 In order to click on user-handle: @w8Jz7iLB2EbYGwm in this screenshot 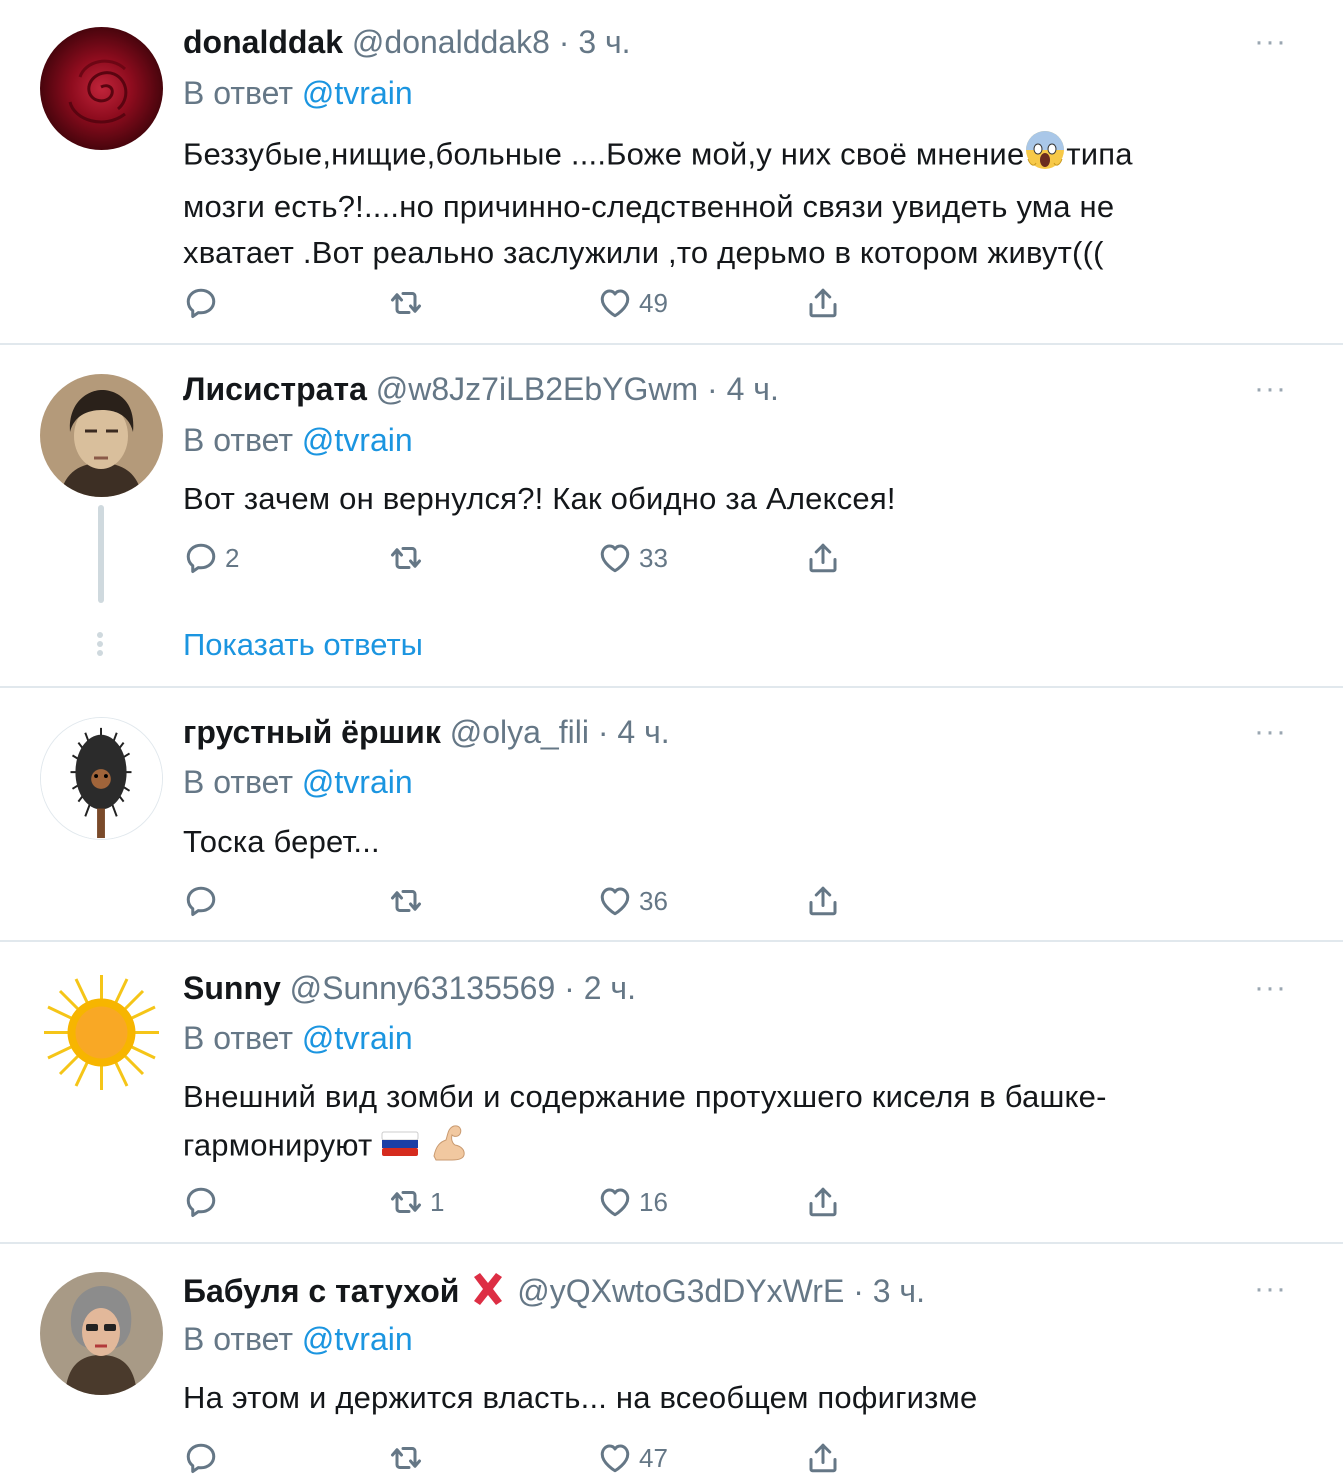, I will do `click(537, 389)`.